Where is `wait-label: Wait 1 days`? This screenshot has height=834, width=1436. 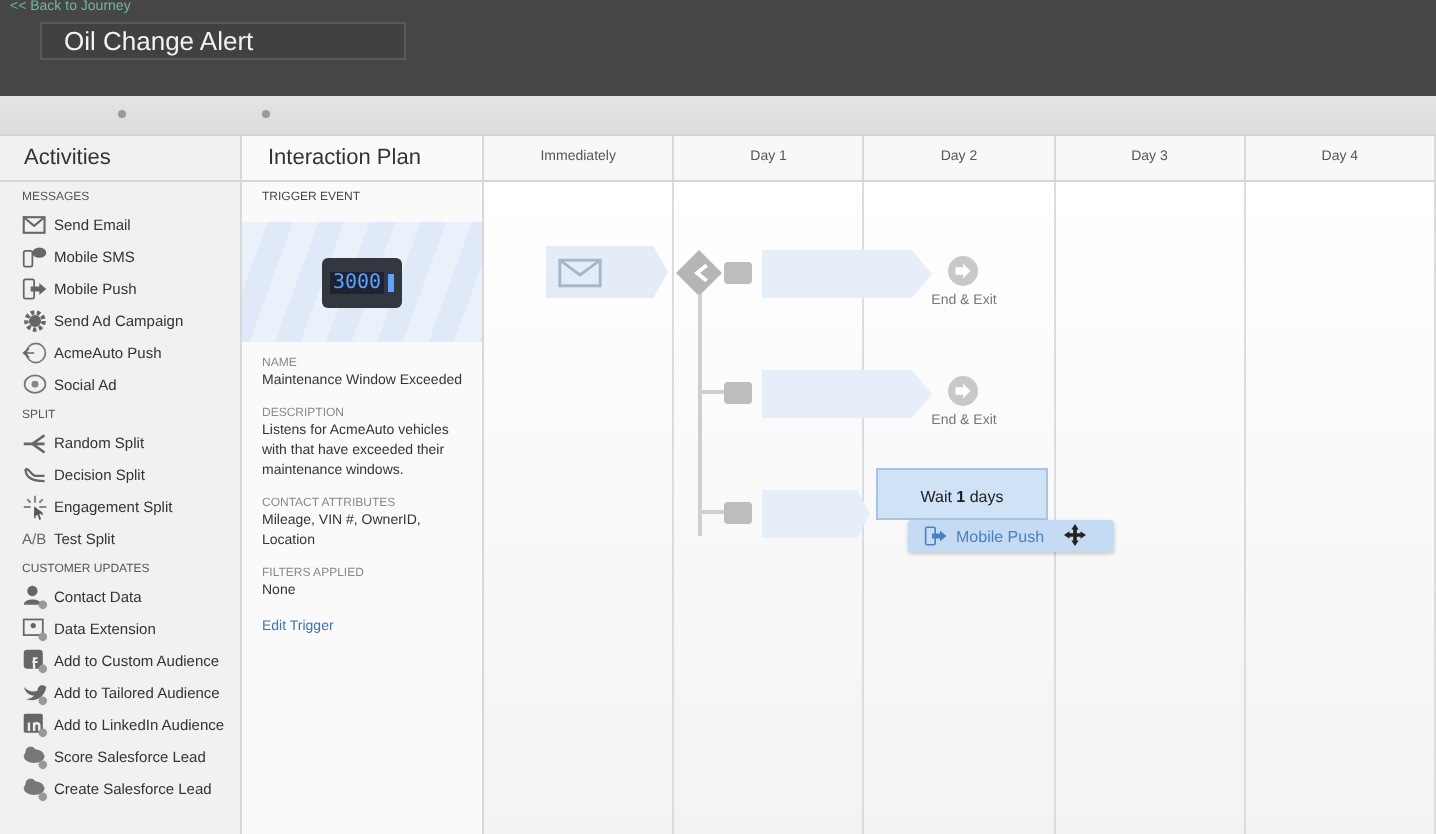
wait-label: Wait 1 days is located at coordinates (962, 496).